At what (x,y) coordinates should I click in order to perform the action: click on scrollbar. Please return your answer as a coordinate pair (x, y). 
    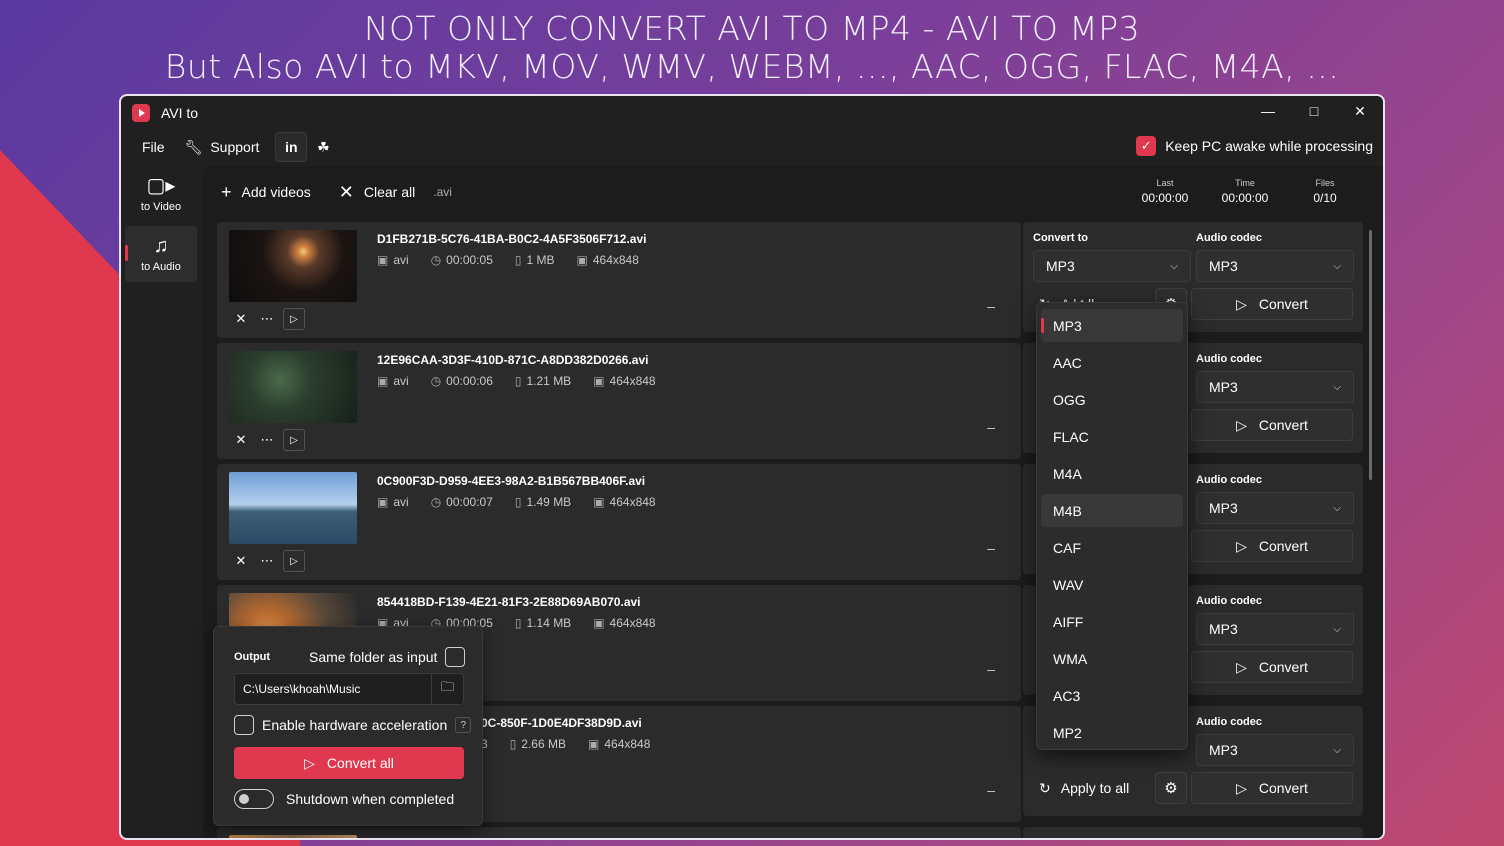
    Looking at the image, I should click on (1370, 355).